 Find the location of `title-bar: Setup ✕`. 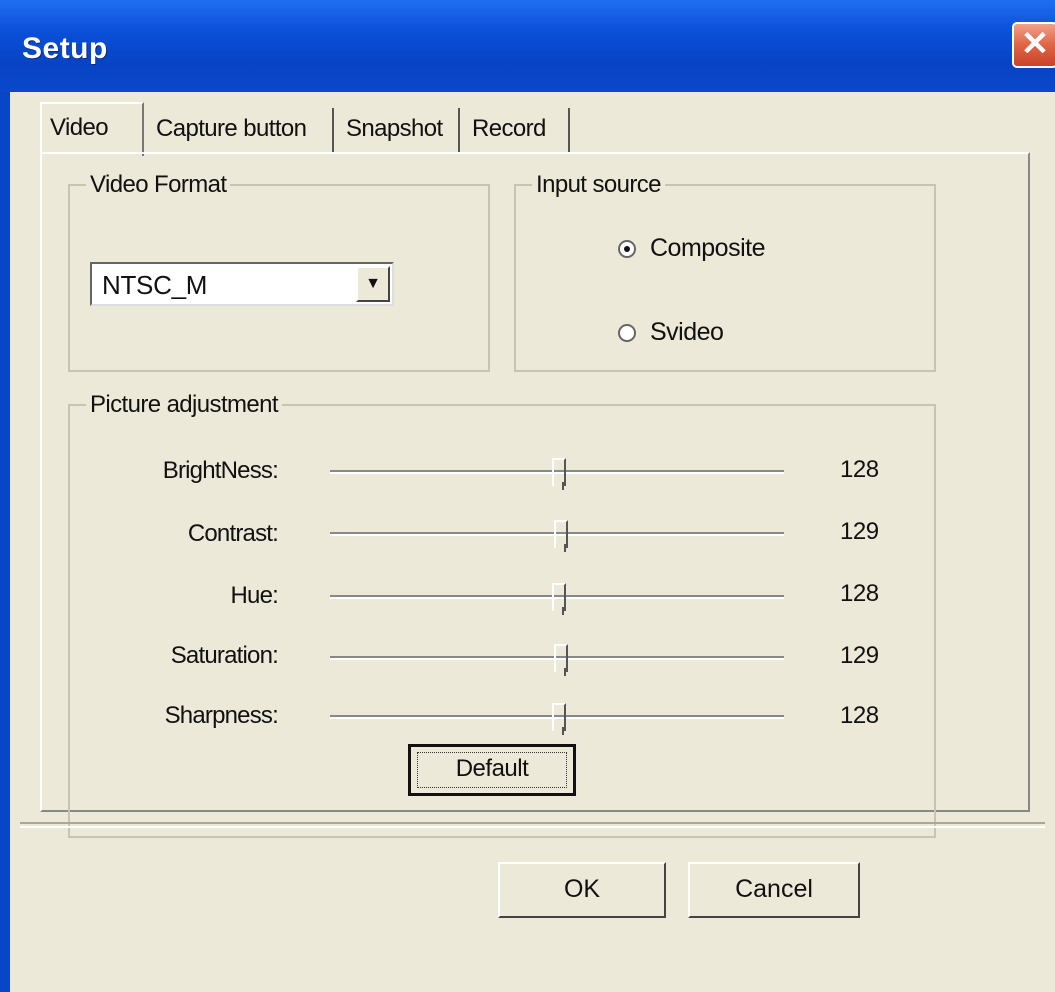

title-bar: Setup ✕ is located at coordinates (527, 46).